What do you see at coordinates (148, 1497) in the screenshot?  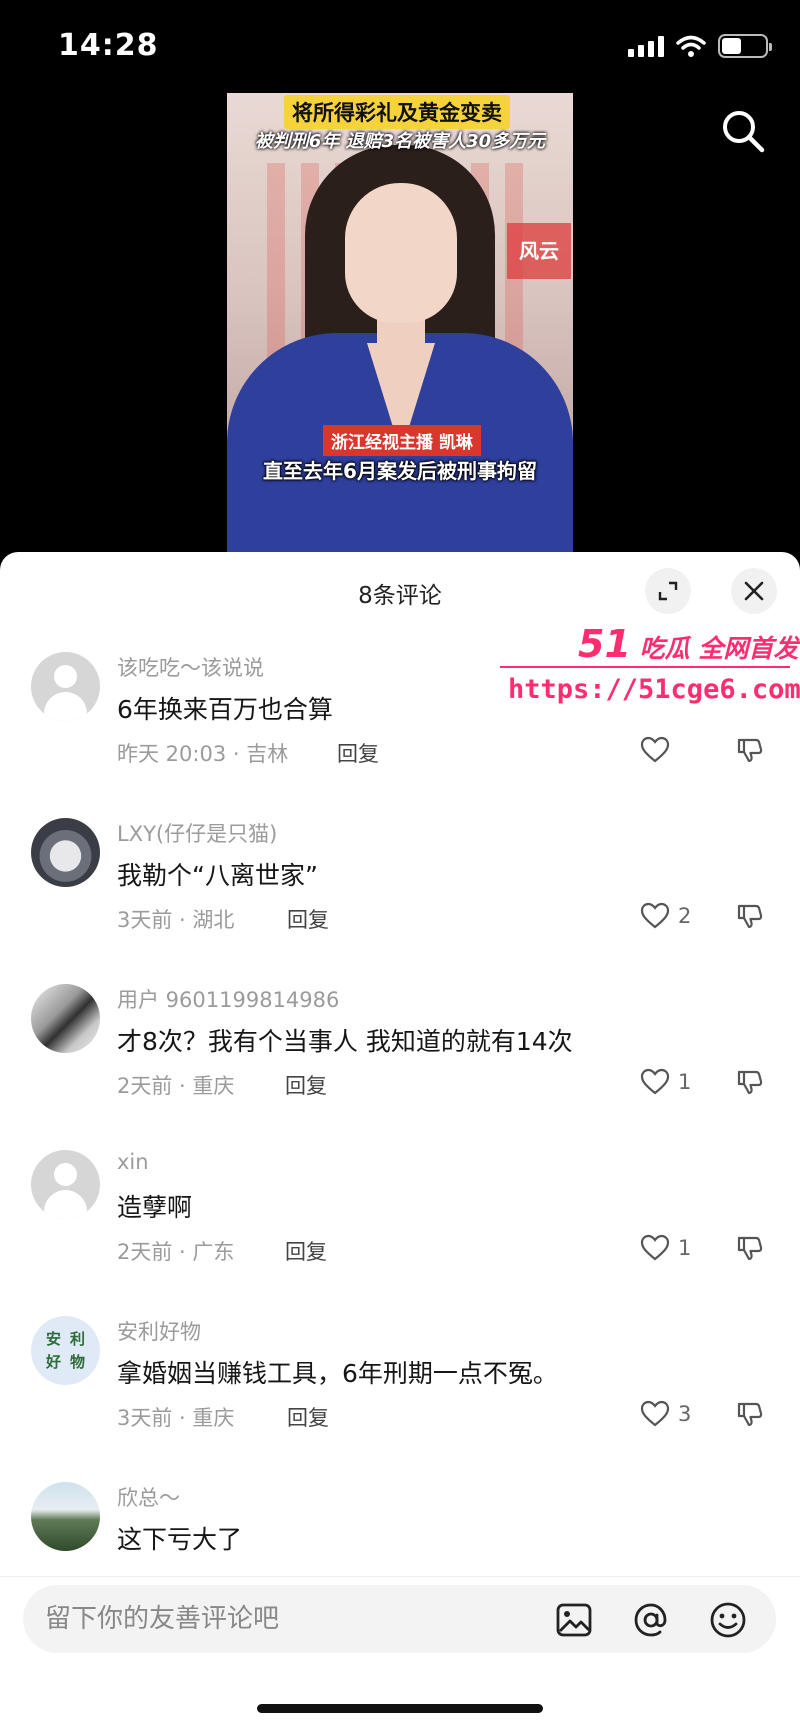 I see `comment-username: 欣总～` at bounding box center [148, 1497].